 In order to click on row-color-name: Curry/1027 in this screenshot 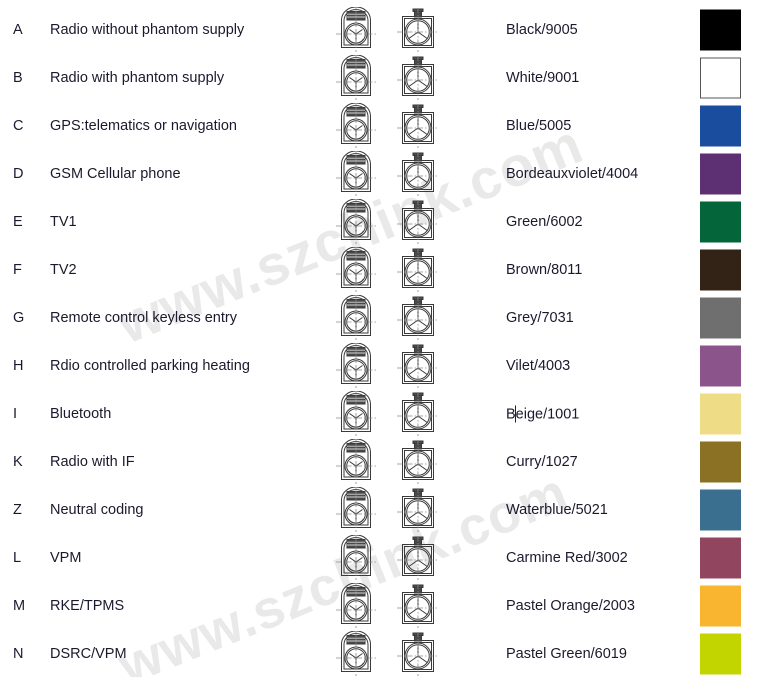, I will do `click(542, 461)`.